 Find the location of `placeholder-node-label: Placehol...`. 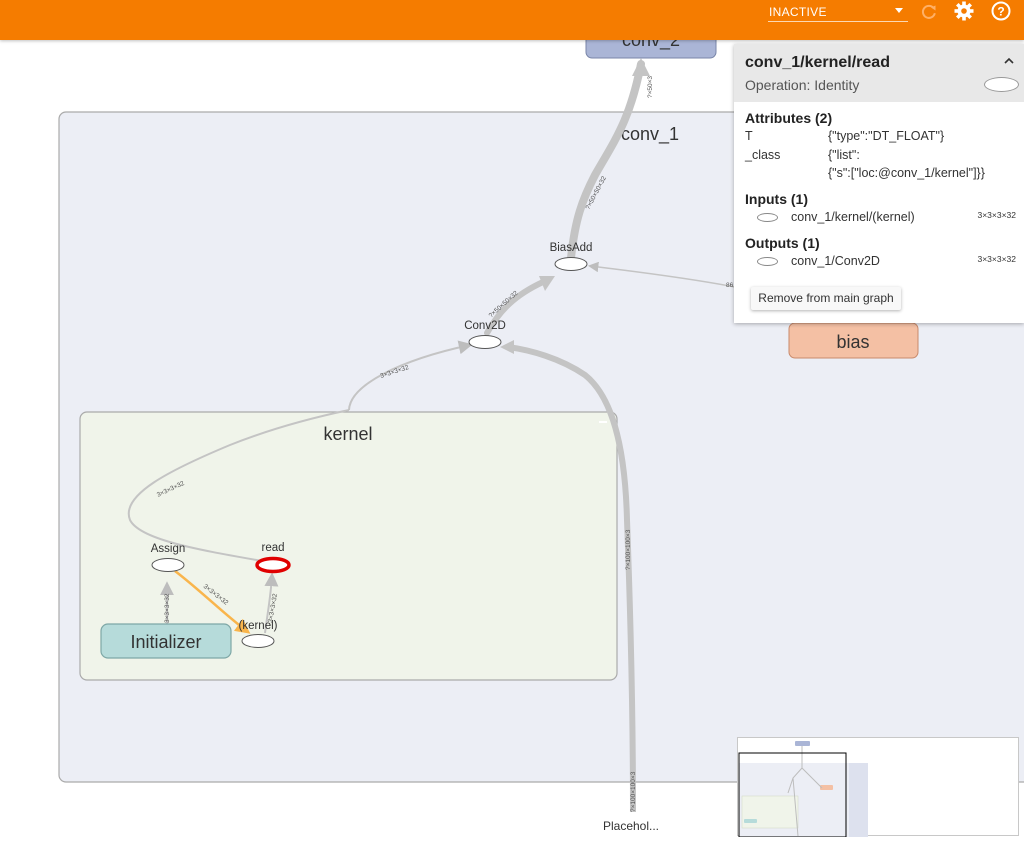

placeholder-node-label: Placehol... is located at coordinates (631, 826).